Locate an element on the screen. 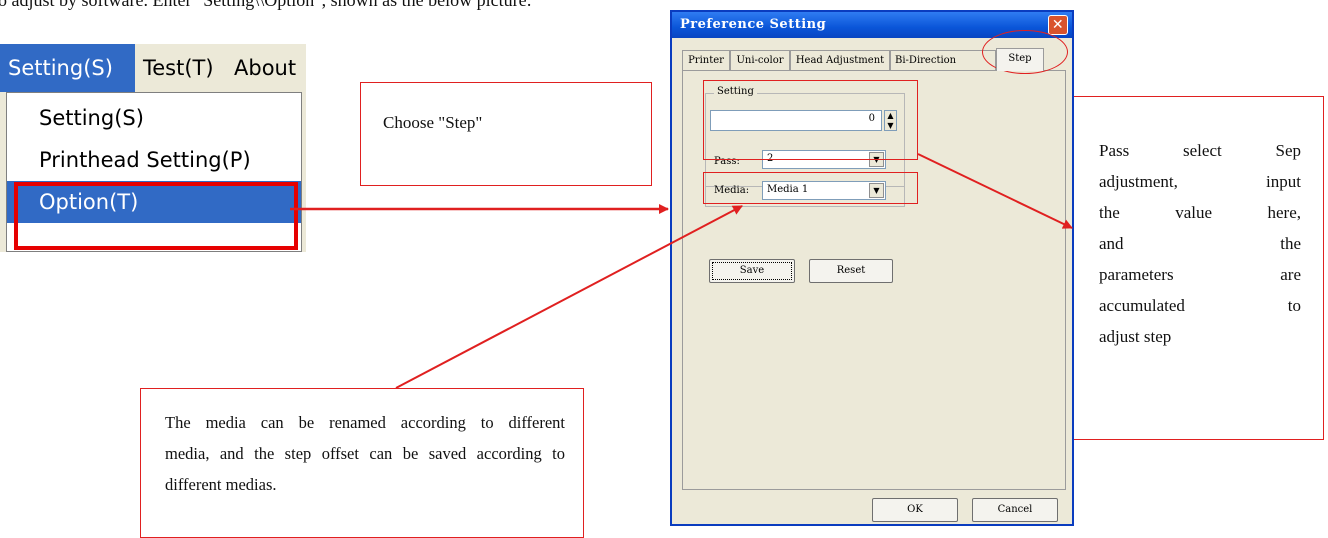 The width and height of the screenshot is (1328, 538). tab-step: Step is located at coordinates (1020, 59).